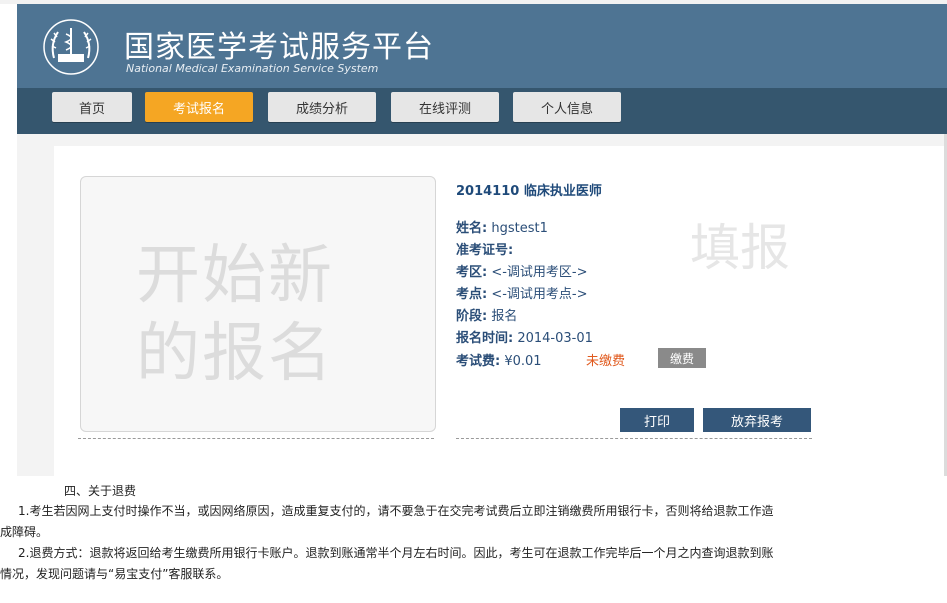 This screenshot has height=603, width=947. What do you see at coordinates (657, 420) in the screenshot?
I see `print-button: 打印` at bounding box center [657, 420].